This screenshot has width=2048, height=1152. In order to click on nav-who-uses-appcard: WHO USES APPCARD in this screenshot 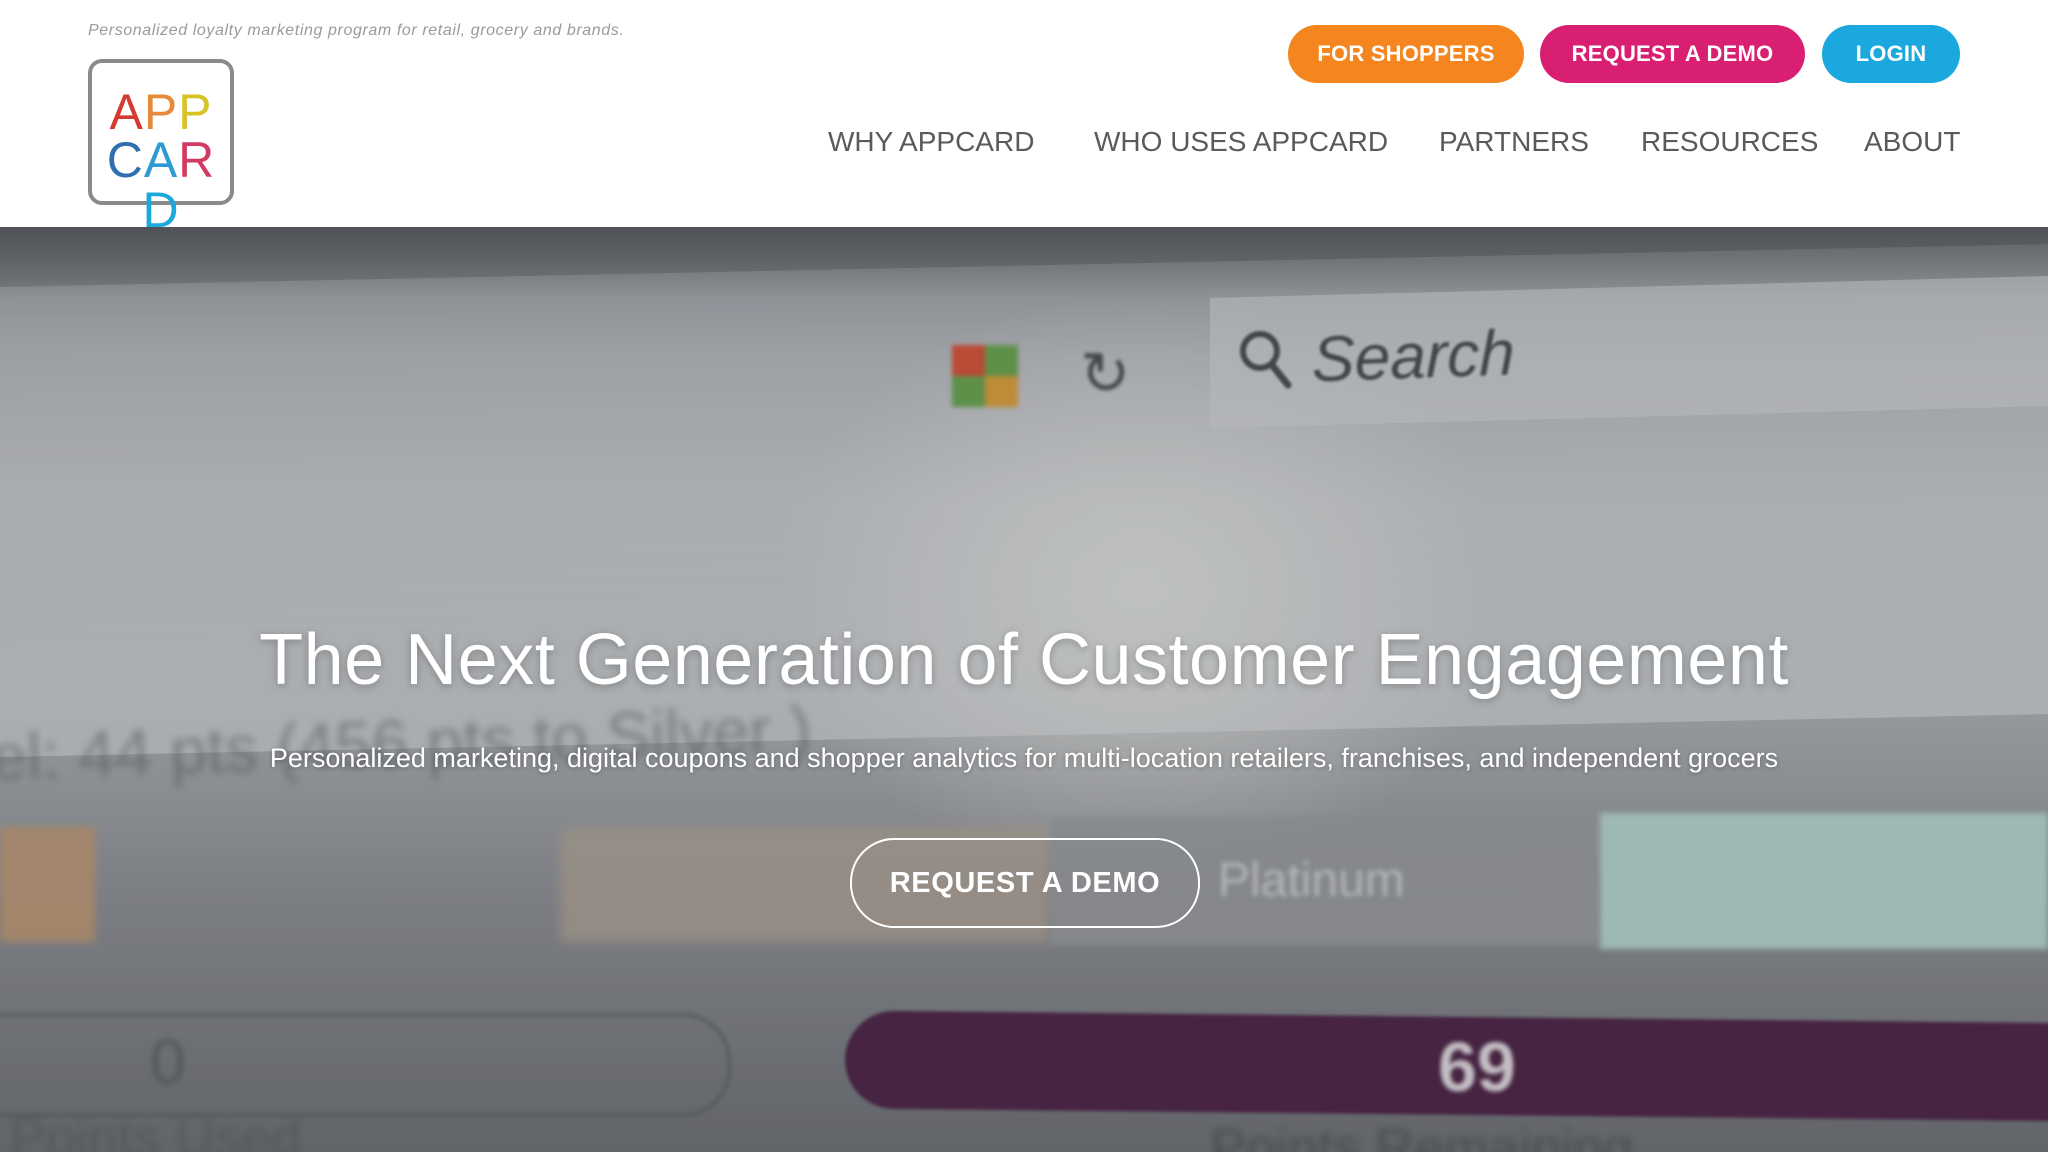, I will do `click(1241, 142)`.